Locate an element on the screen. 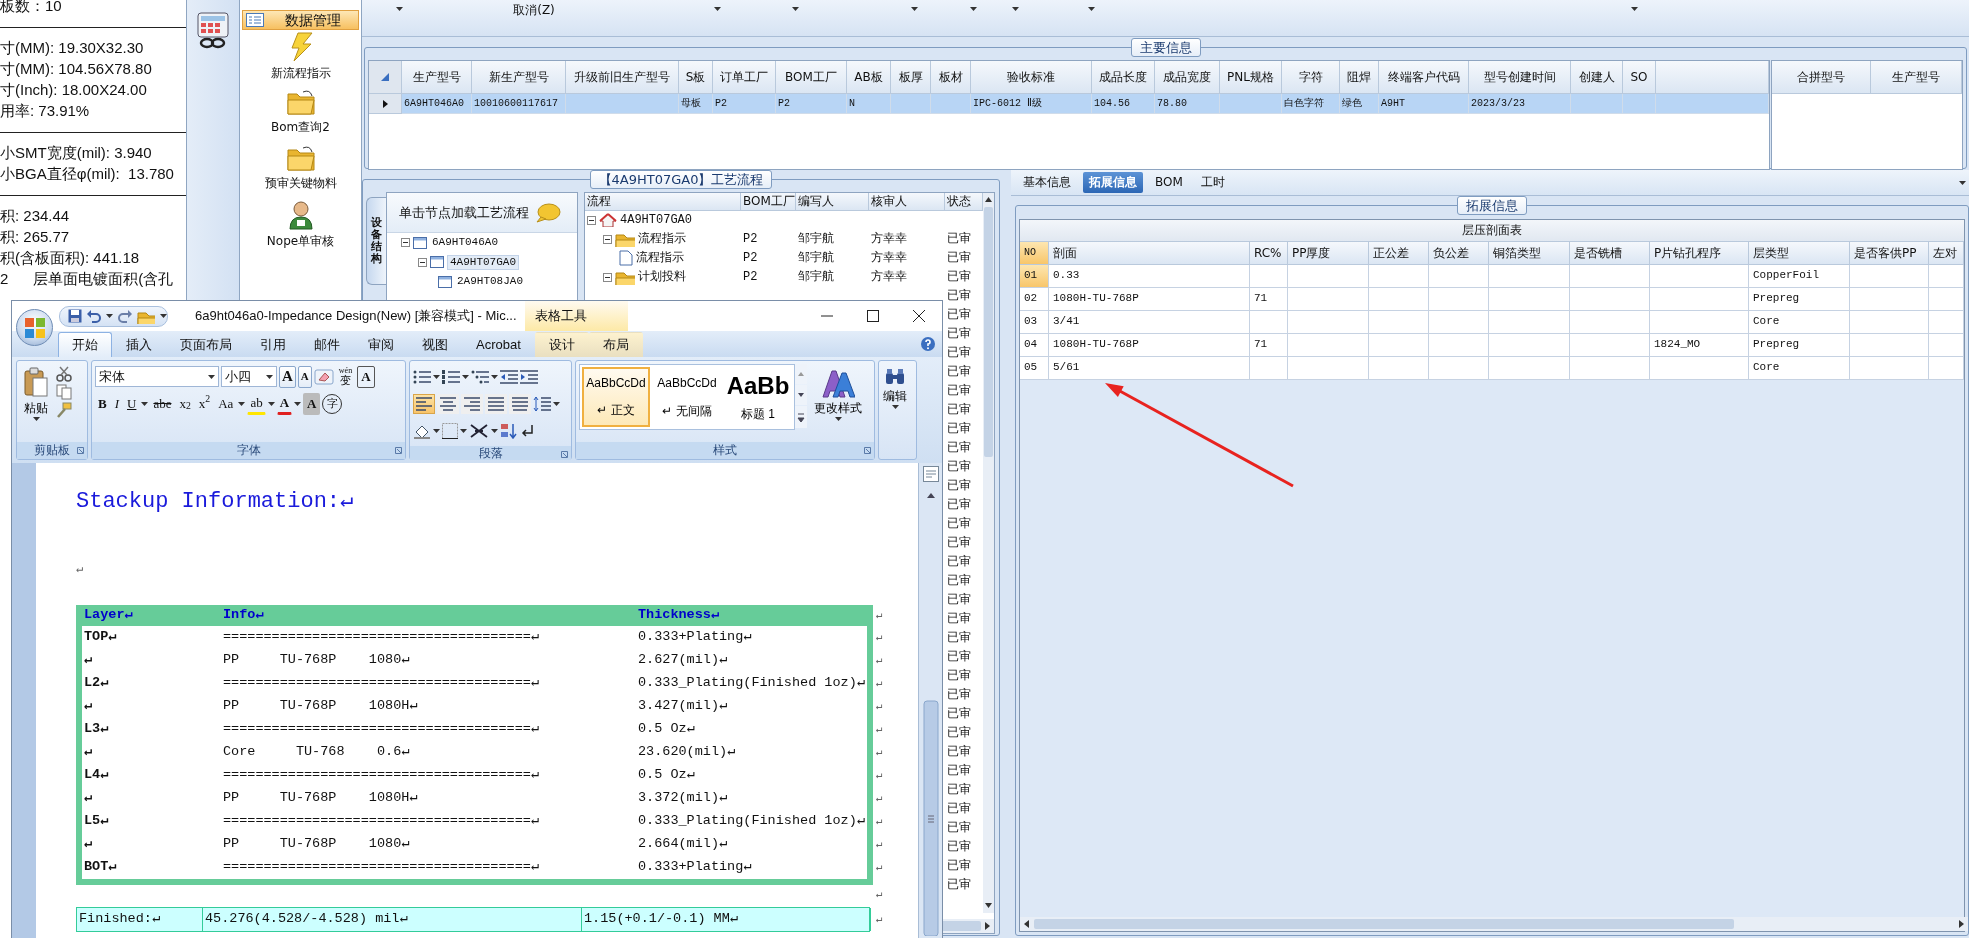 The width and height of the screenshot is (1969, 938). ribbon-tab: 引用 is located at coordinates (273, 344).